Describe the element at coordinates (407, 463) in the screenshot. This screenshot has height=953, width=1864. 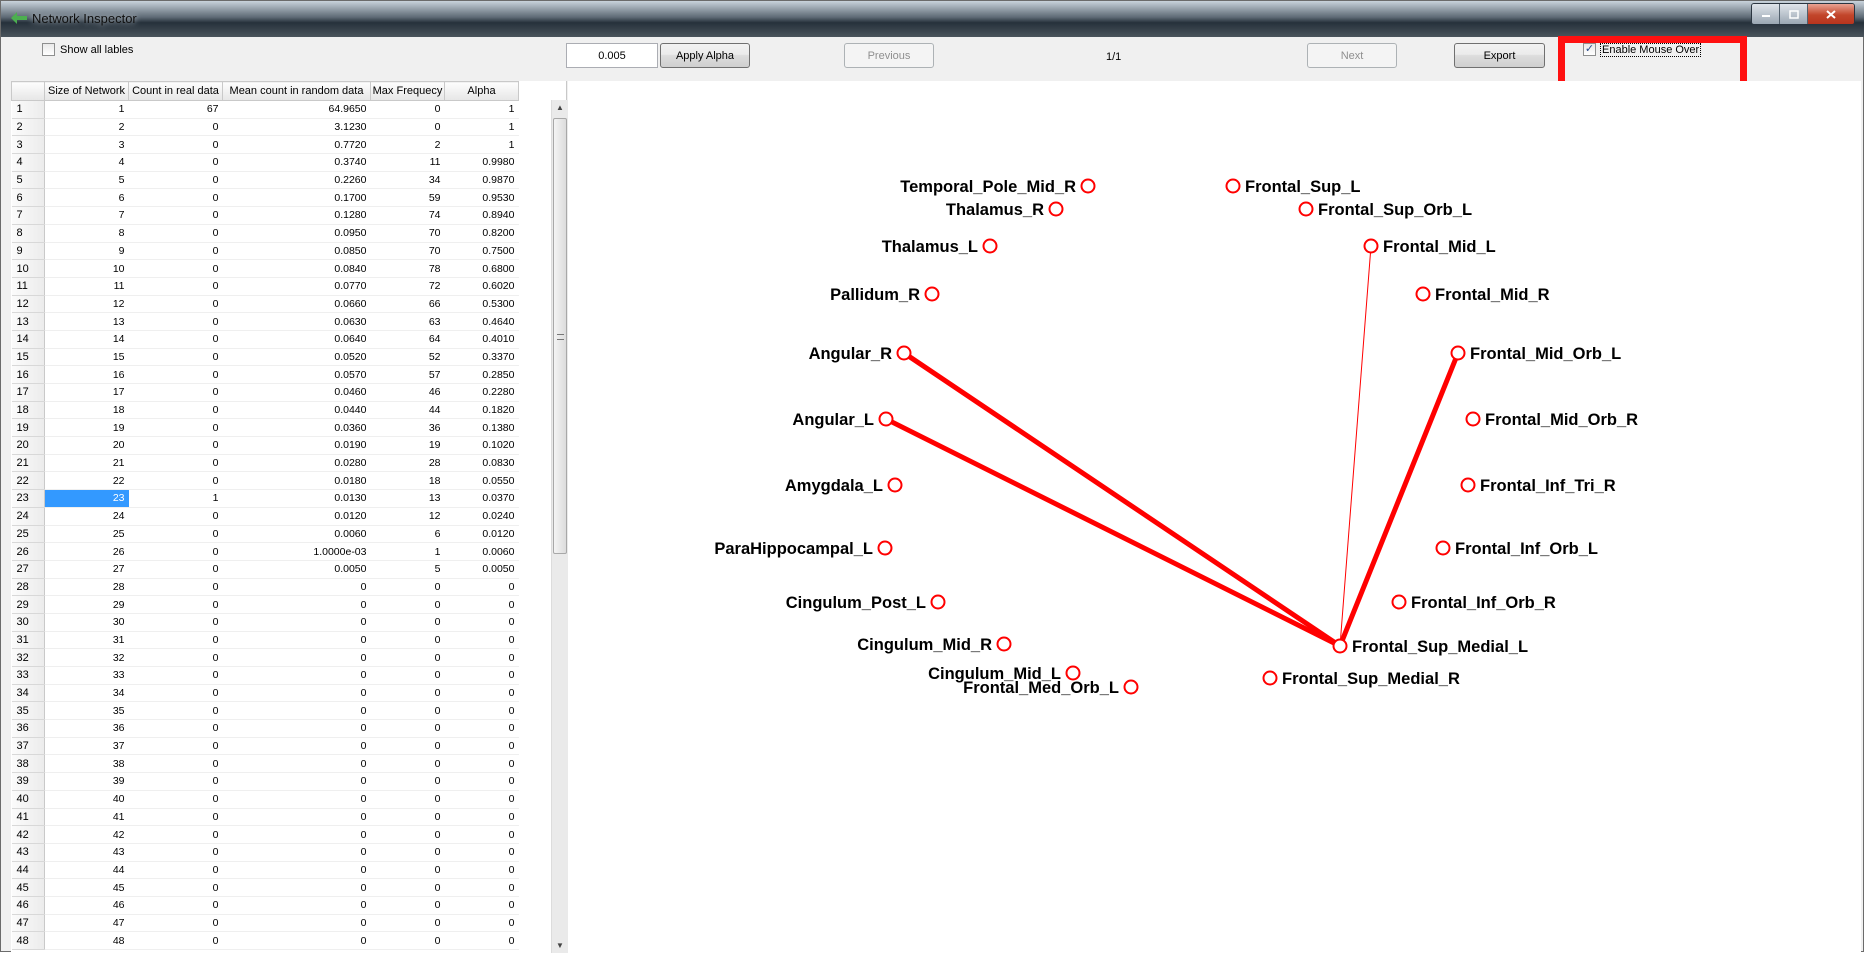
I see `table-cell: 28` at that location.